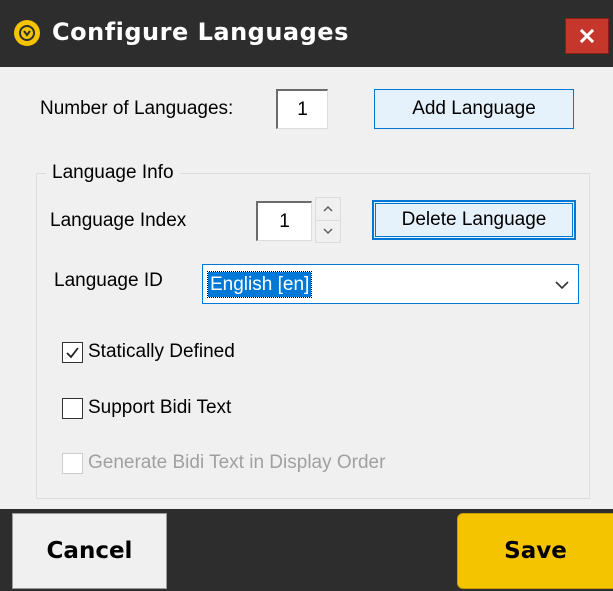 Image resolution: width=613 pixels, height=591 pixels. Describe the element at coordinates (89, 551) in the screenshot. I see `cancel-button: Cancel` at that location.